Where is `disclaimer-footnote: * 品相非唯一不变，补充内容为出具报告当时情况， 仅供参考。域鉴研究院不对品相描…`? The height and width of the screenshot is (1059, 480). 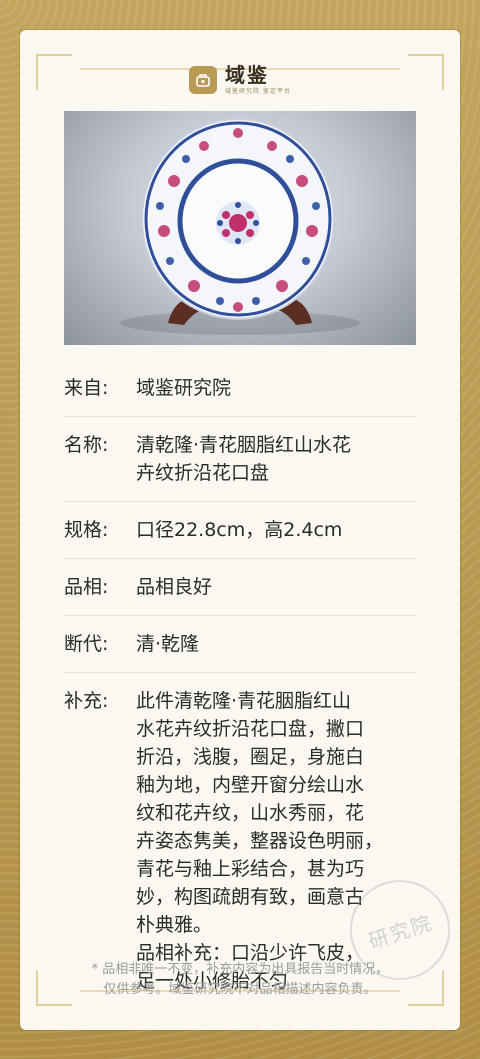 disclaimer-footnote: * 品相非唯一不变，补充内容为出具报告当时情况， 仅供参考。域鉴研究院不对品相描… is located at coordinates (240, 980).